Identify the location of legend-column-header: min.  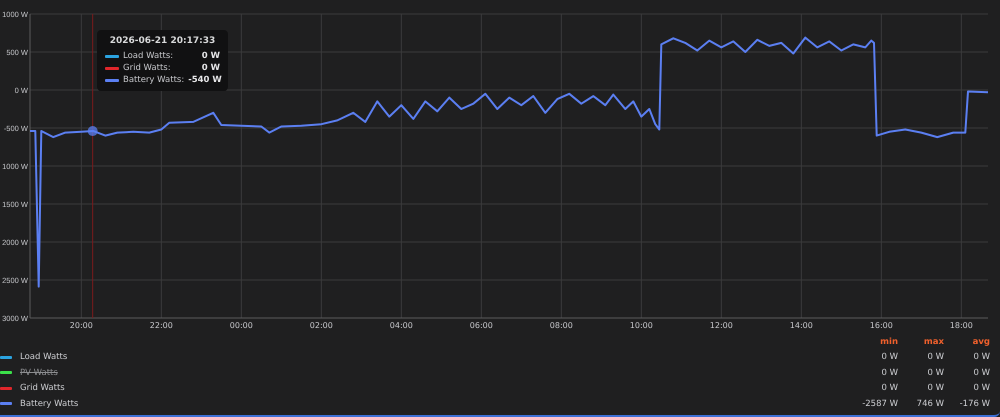
(870, 341).